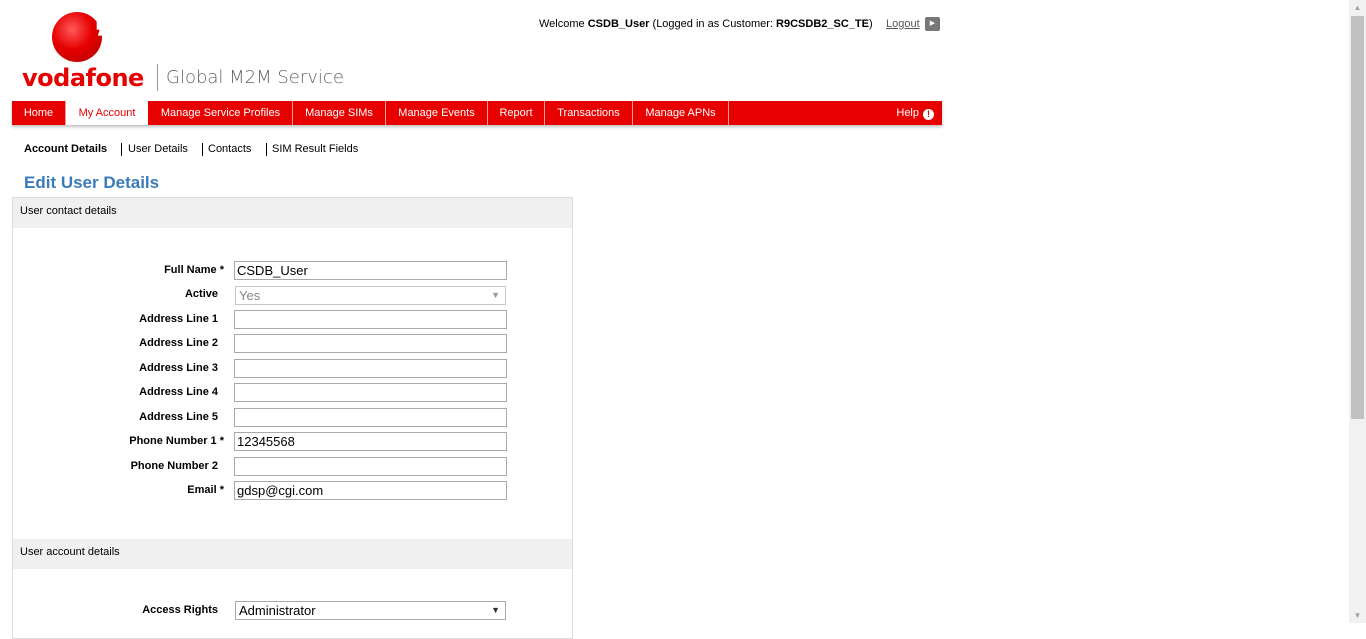 Image resolution: width=1366 pixels, height=639 pixels. What do you see at coordinates (516, 113) in the screenshot?
I see `nav-report: Report` at bounding box center [516, 113].